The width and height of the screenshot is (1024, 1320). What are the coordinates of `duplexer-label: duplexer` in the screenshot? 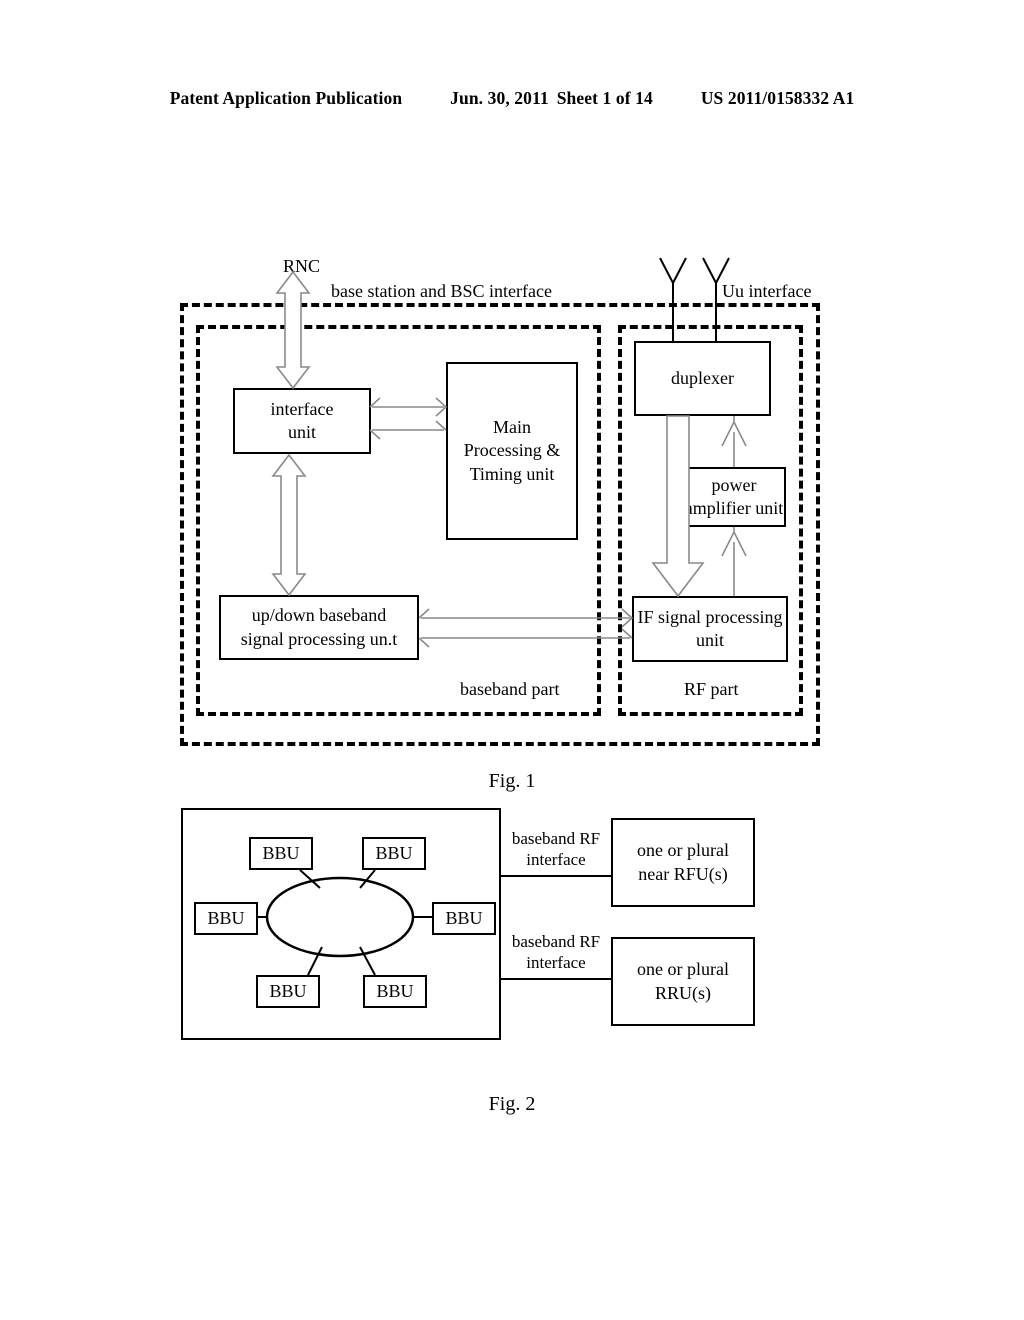 It's located at (702, 377).